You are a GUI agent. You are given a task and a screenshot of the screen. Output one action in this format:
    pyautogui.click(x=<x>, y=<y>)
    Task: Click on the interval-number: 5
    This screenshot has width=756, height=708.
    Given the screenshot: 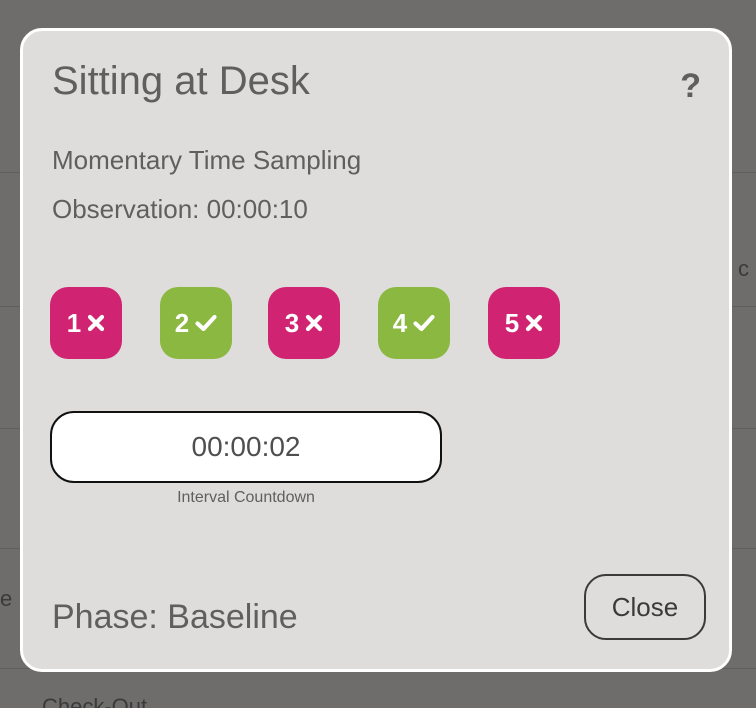 What is the action you would take?
    pyautogui.click(x=512, y=322)
    